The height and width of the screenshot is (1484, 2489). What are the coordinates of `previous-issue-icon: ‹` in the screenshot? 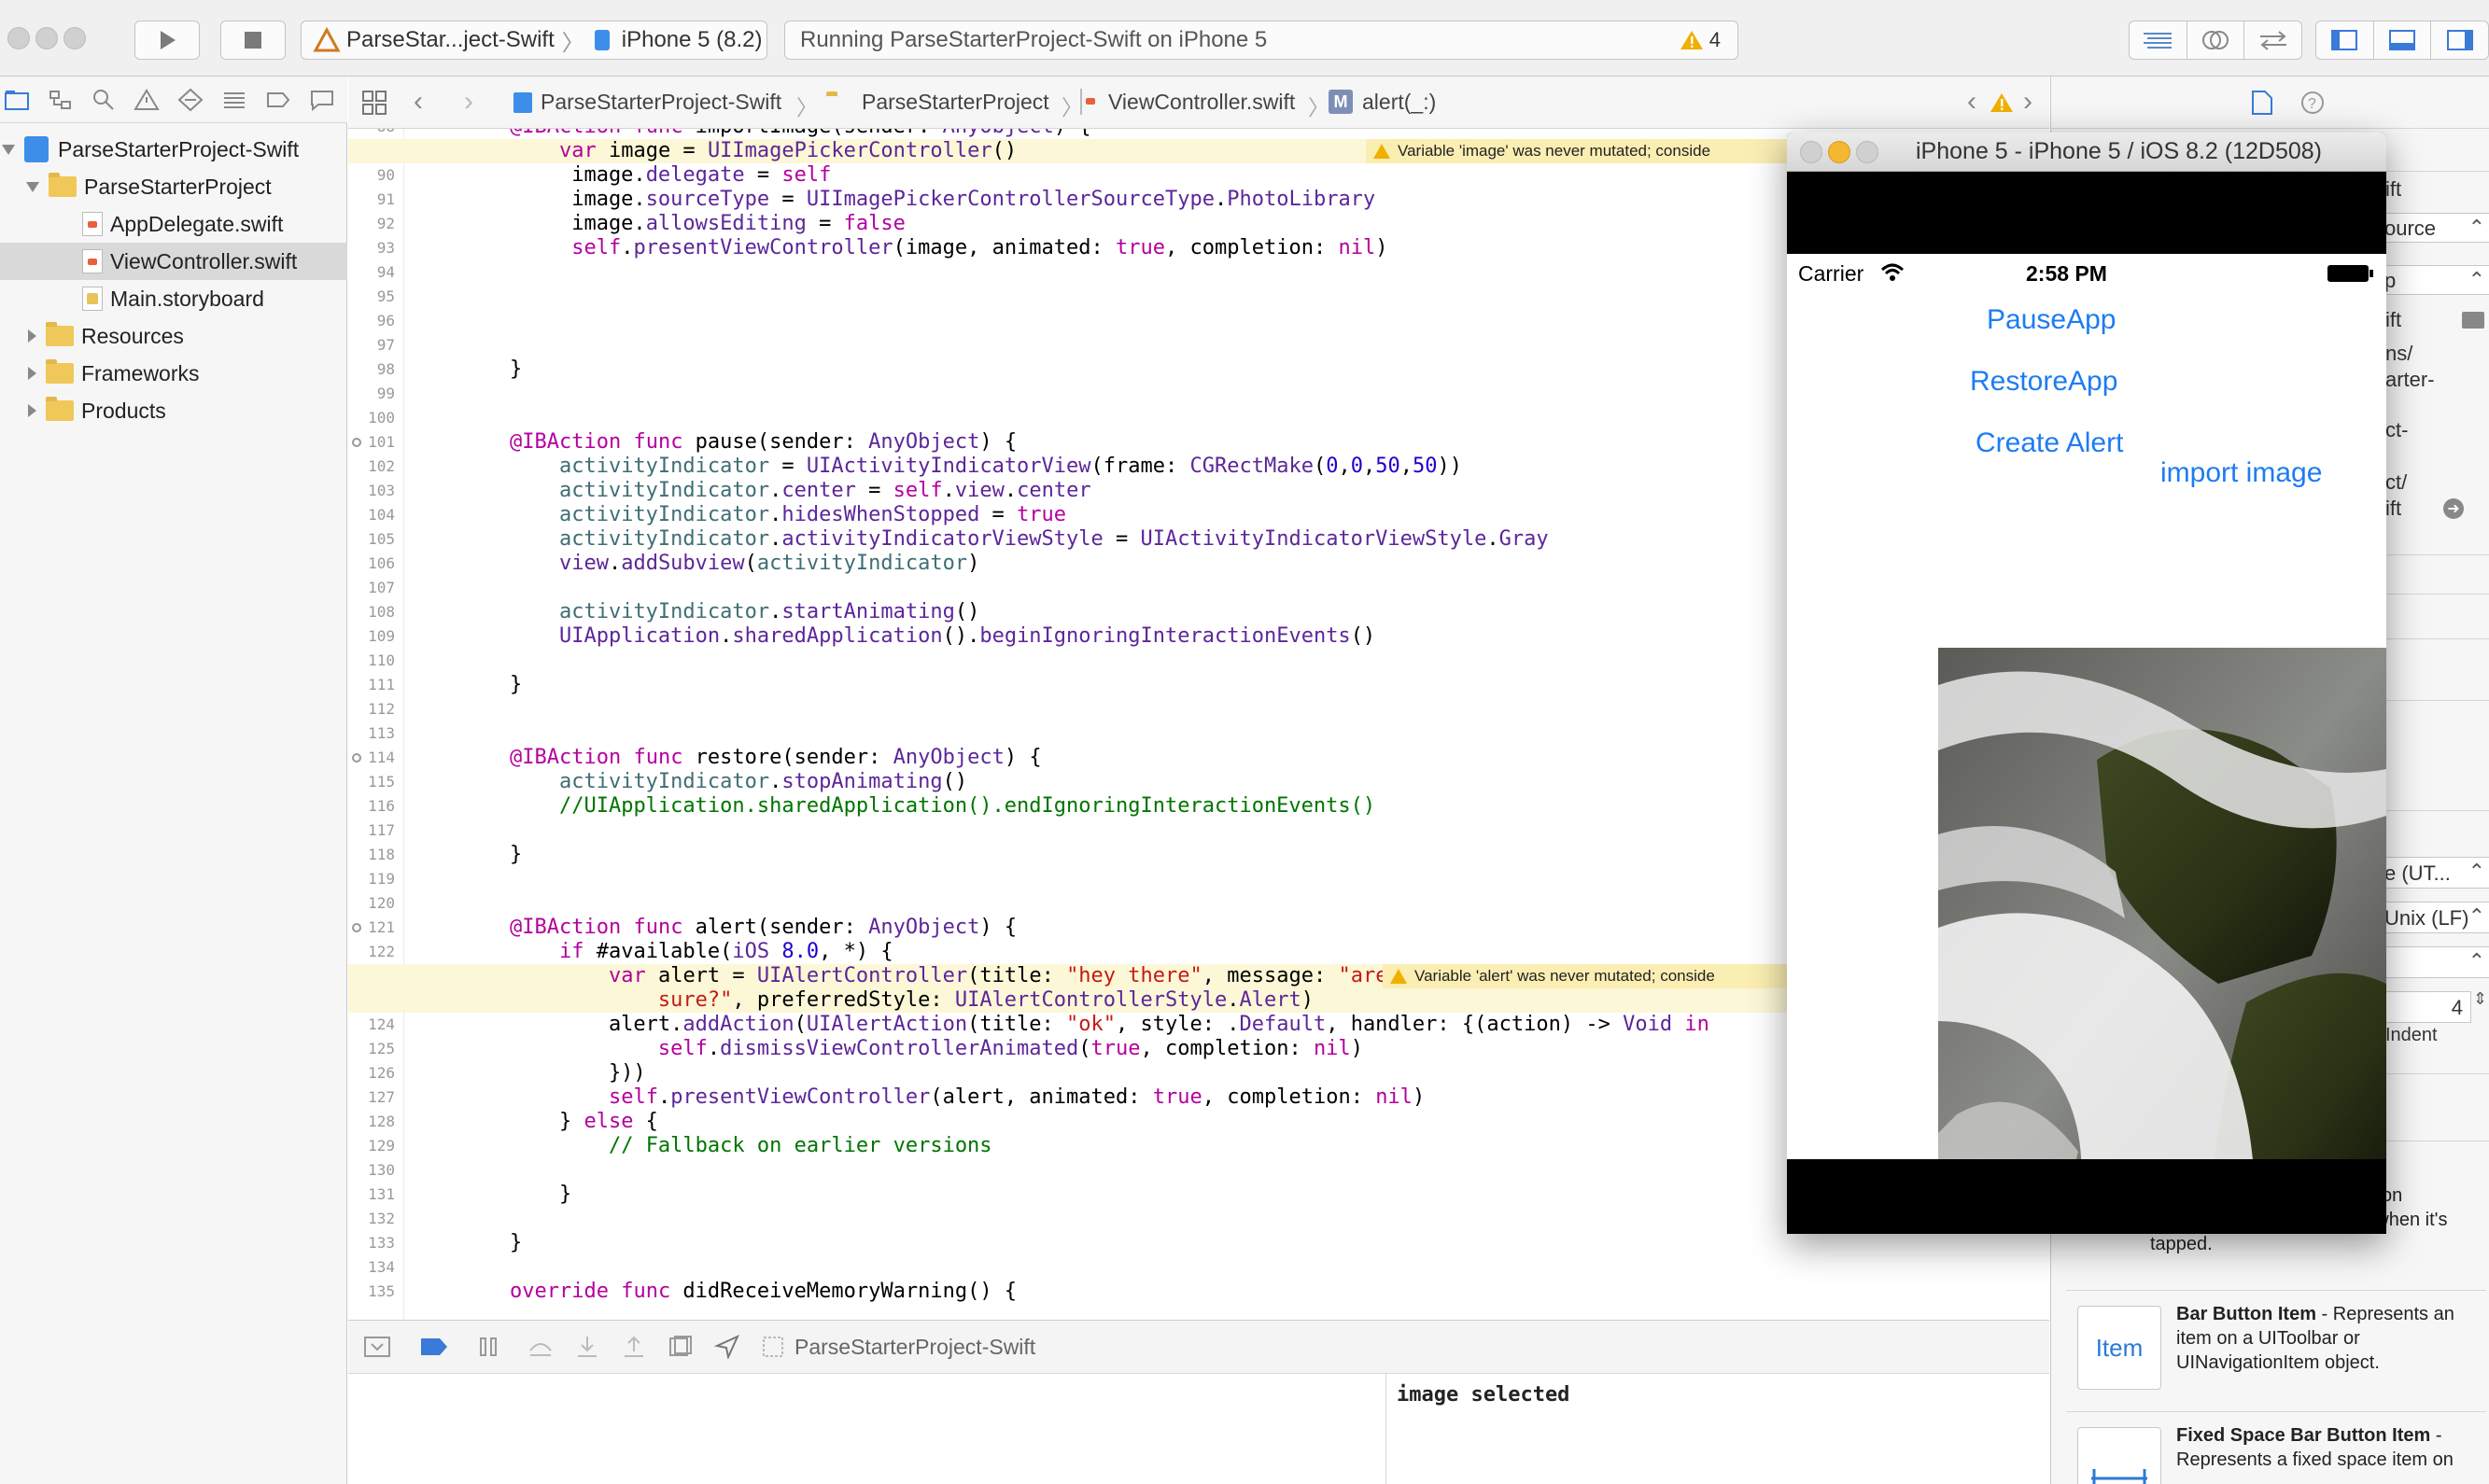 It's located at (1971, 102).